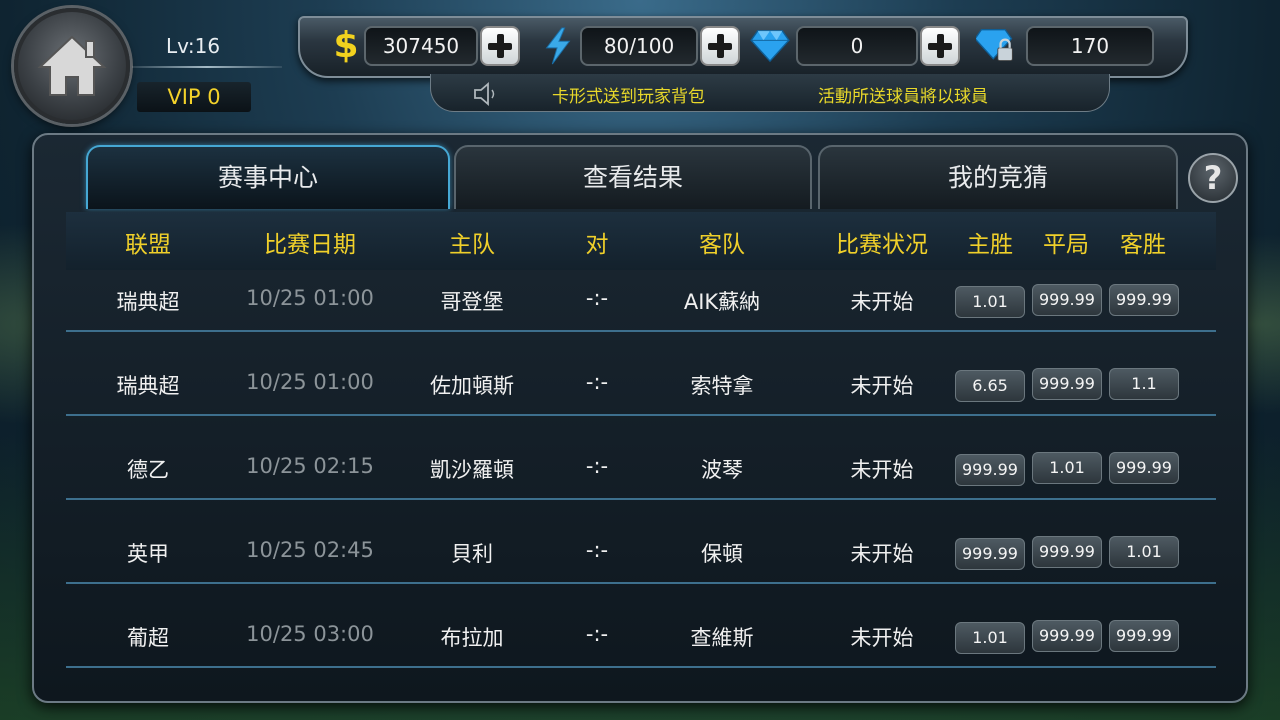 The width and height of the screenshot is (1280, 720). Describe the element at coordinates (421, 46) in the screenshot. I see `gold-amount: 307450` at that location.